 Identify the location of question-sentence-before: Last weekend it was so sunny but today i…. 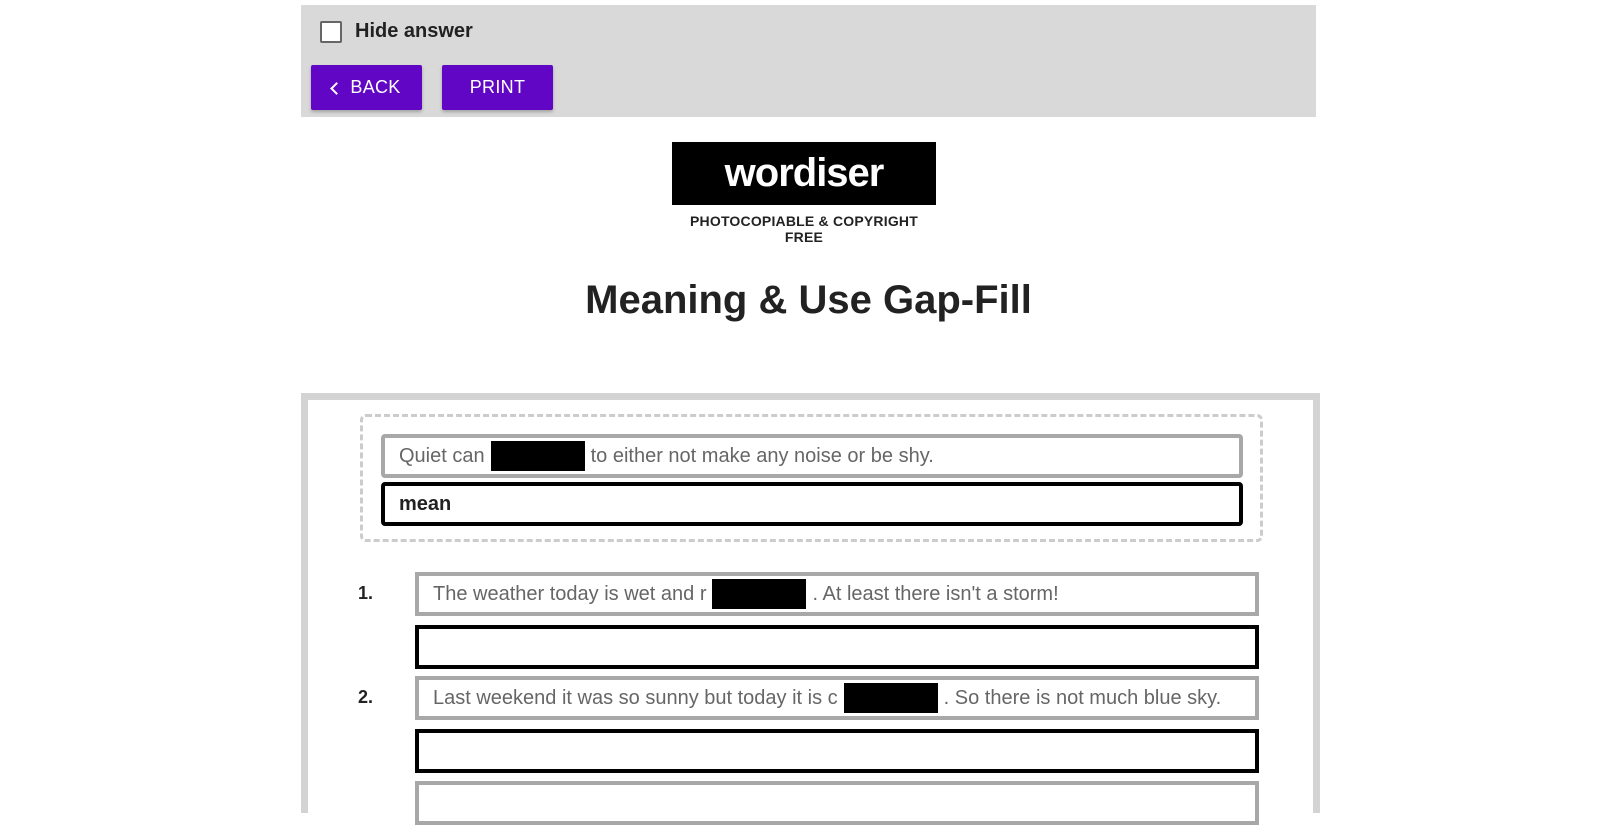
(635, 697).